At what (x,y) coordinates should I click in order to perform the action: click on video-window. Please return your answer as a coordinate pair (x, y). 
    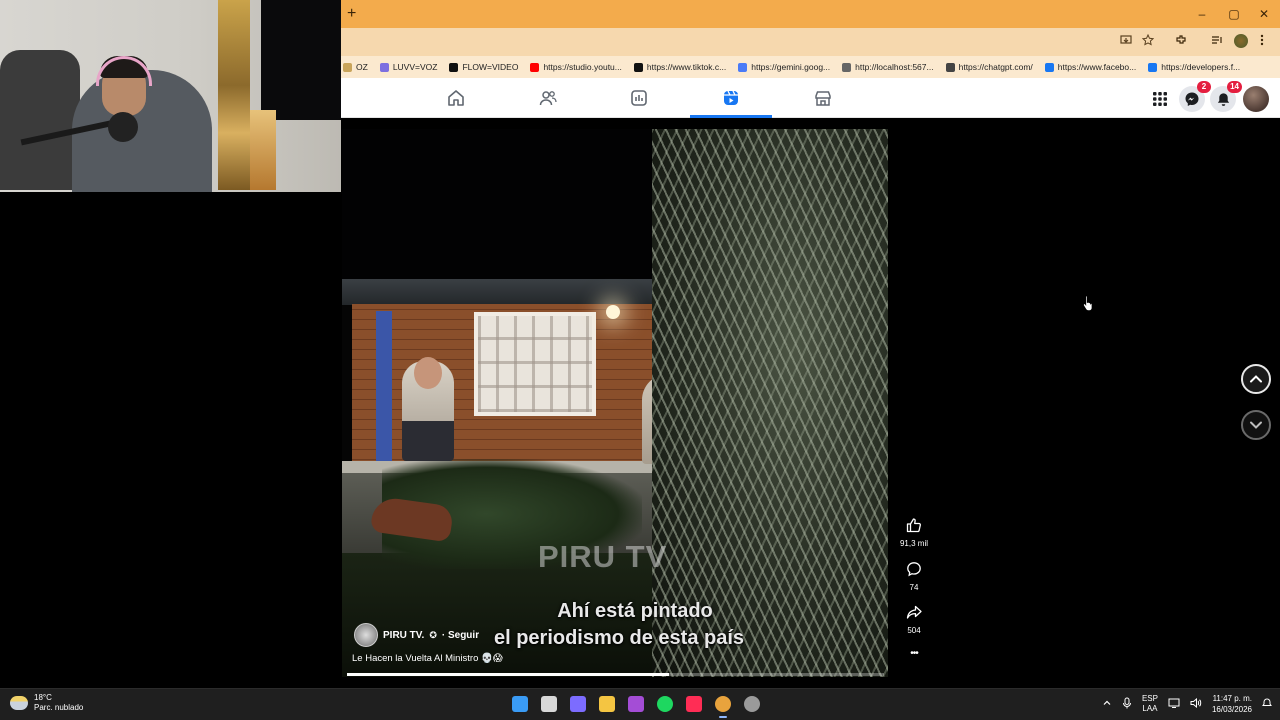
    Looking at the image, I should click on (535, 364).